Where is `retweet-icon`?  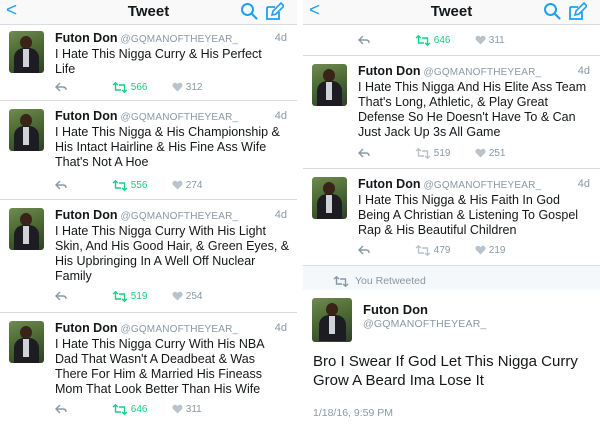 retweet-icon is located at coordinates (341, 281).